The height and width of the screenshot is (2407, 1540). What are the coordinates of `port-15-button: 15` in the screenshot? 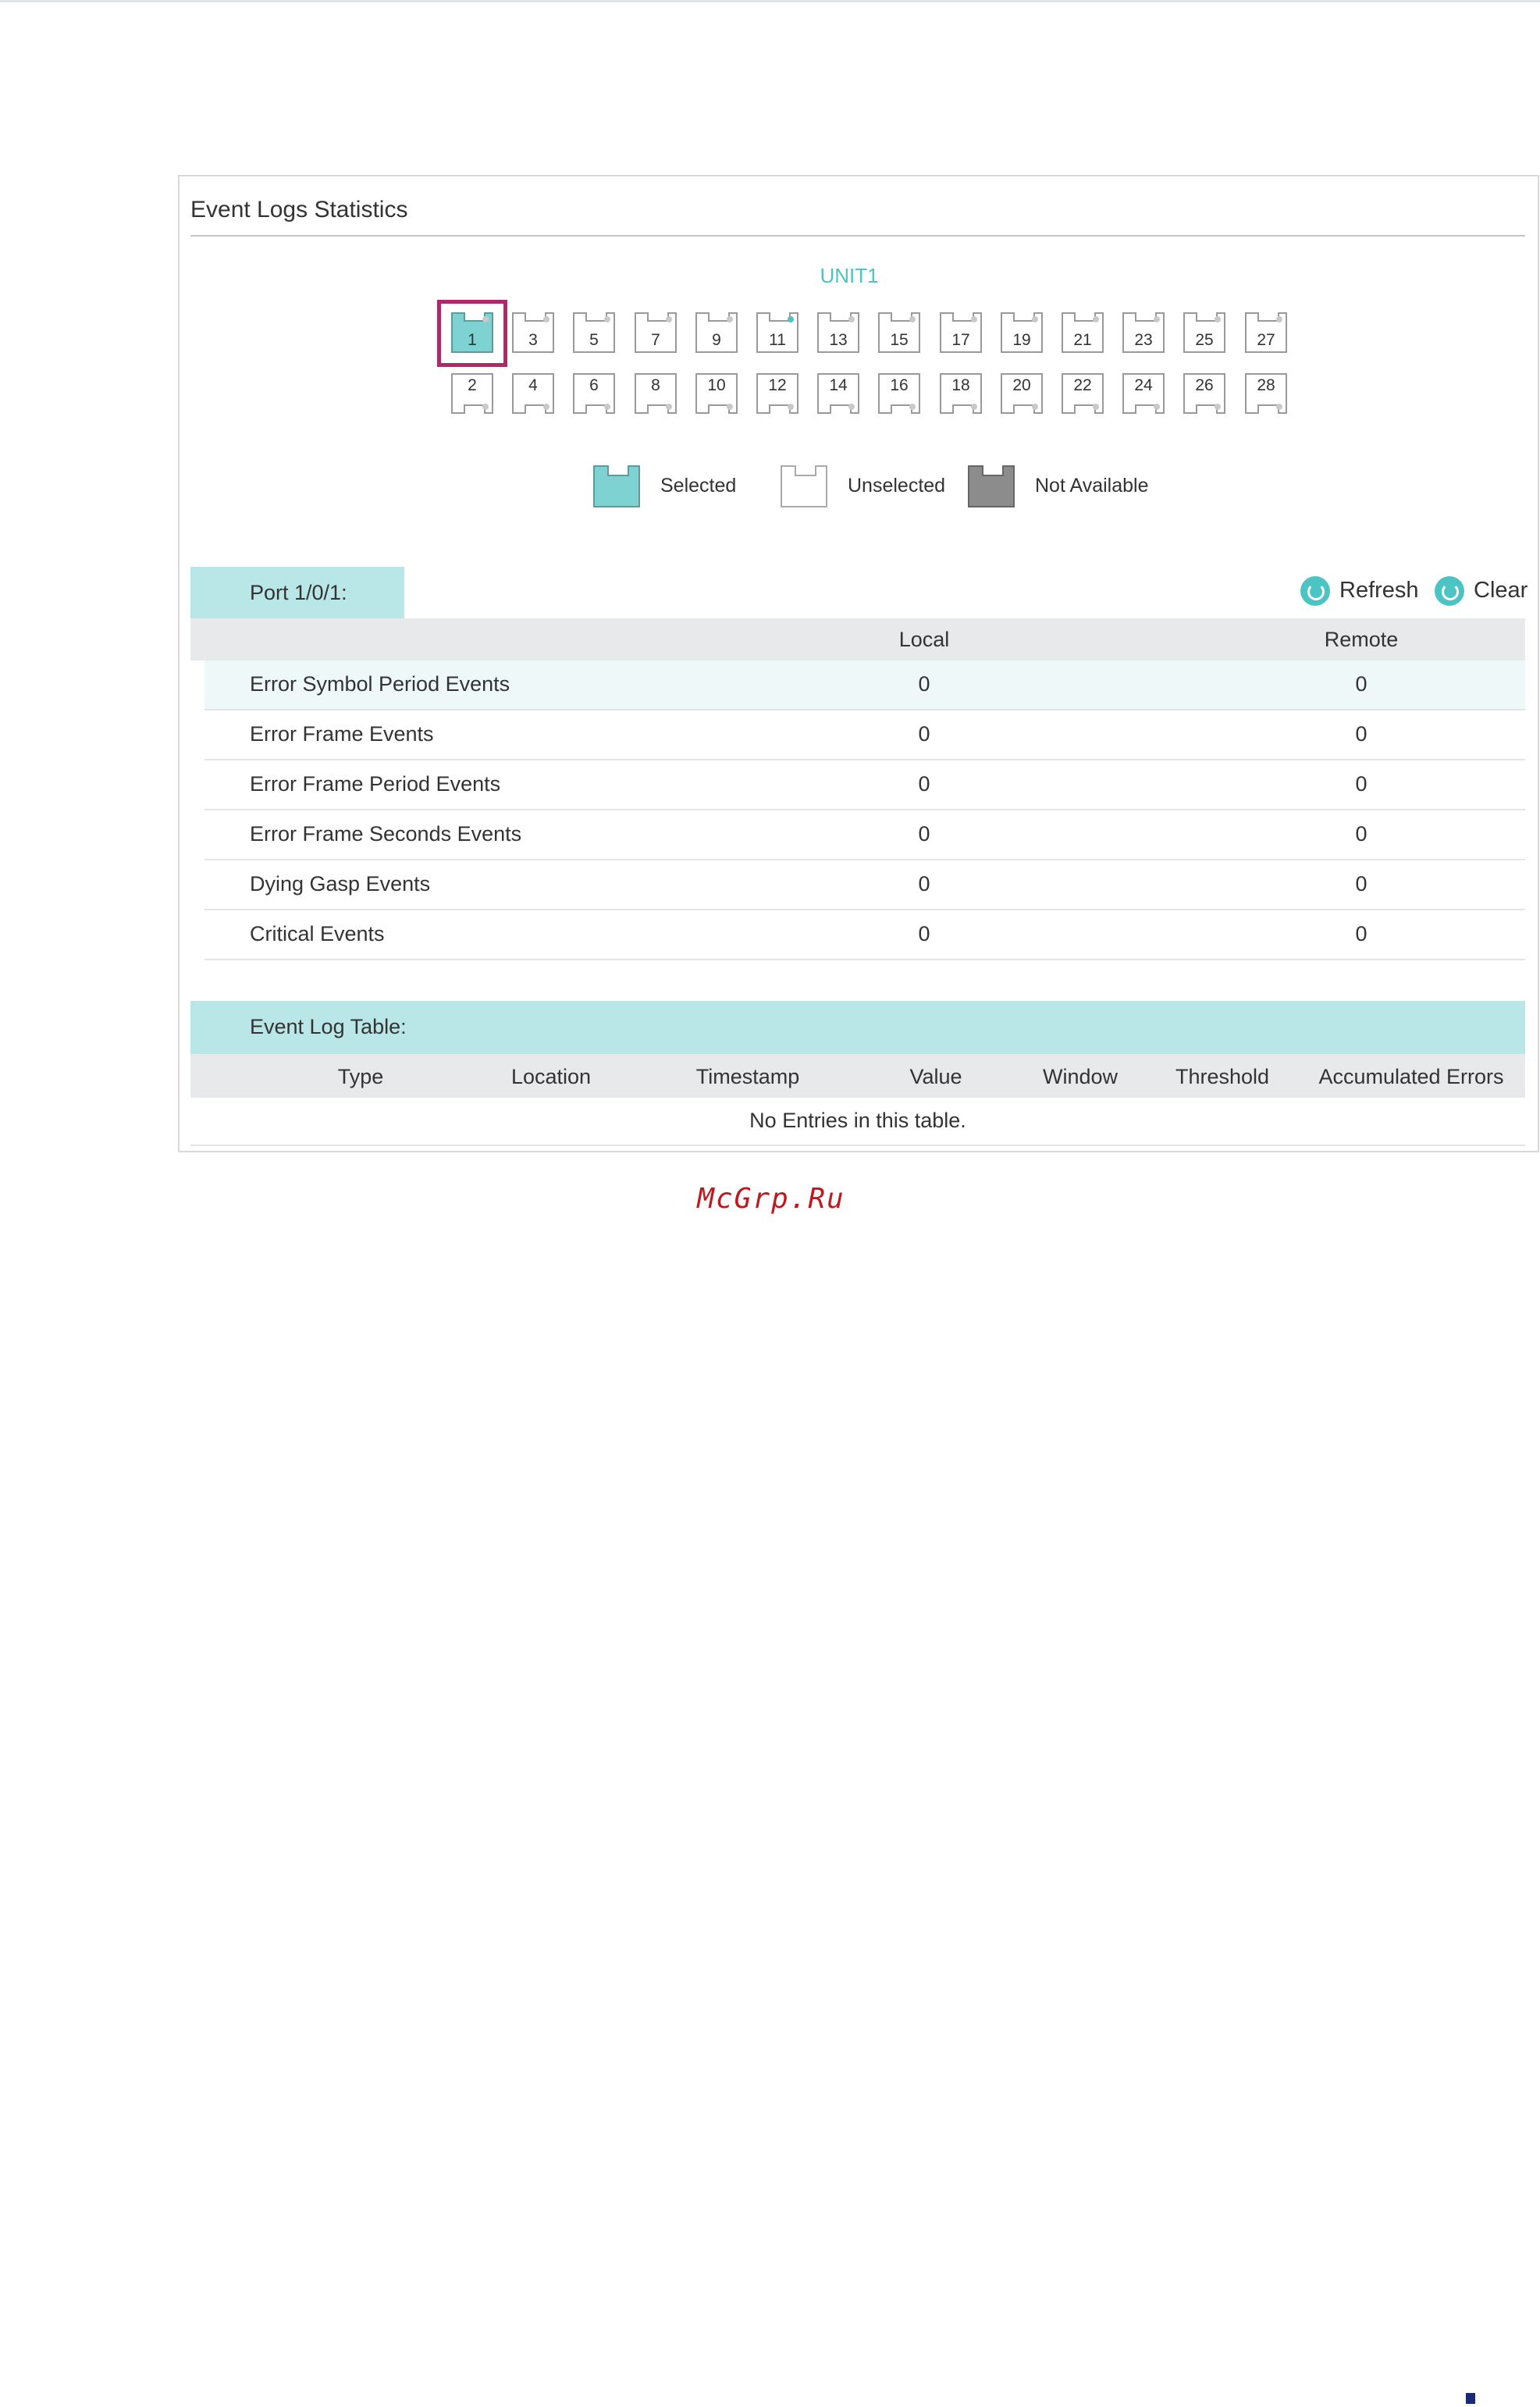 It's located at (899, 332).